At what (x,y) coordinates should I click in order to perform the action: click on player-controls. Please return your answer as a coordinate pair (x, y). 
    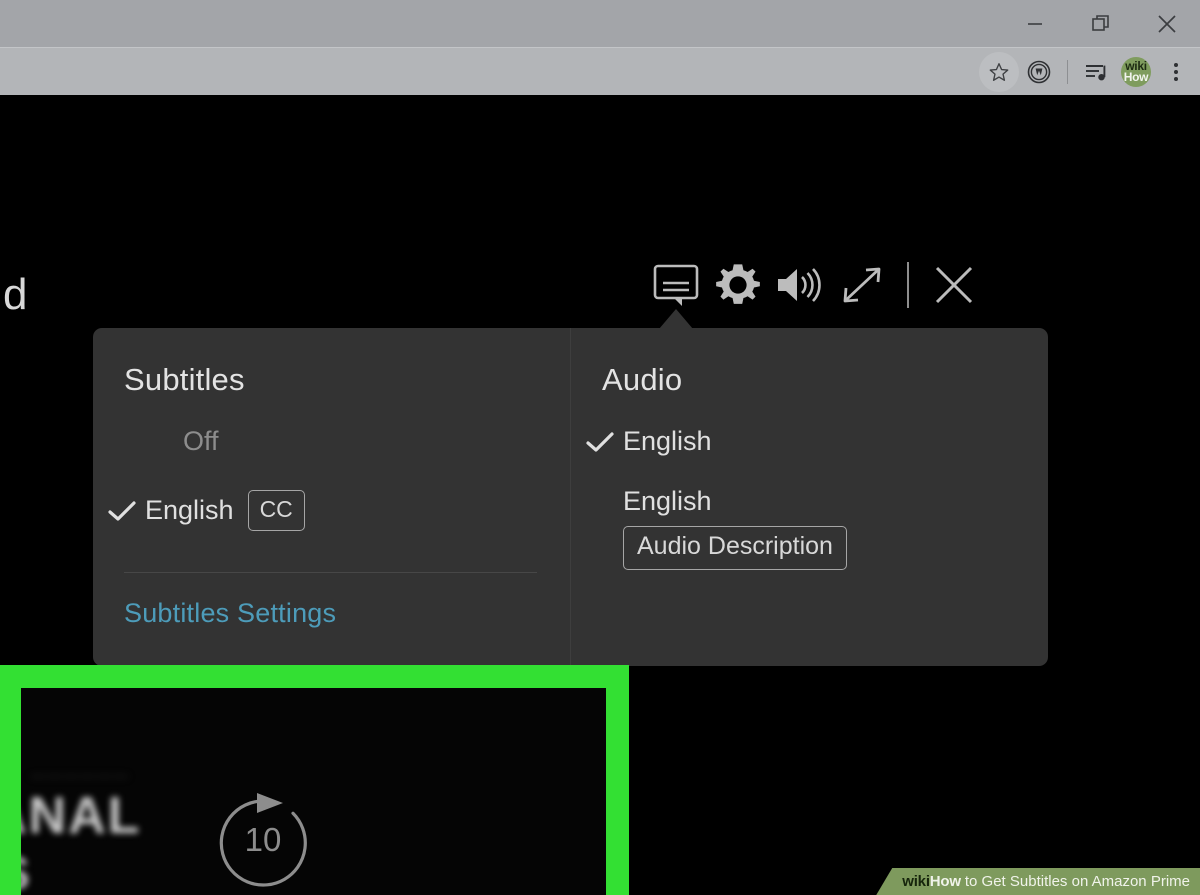
    Looking at the image, I should click on (815, 285).